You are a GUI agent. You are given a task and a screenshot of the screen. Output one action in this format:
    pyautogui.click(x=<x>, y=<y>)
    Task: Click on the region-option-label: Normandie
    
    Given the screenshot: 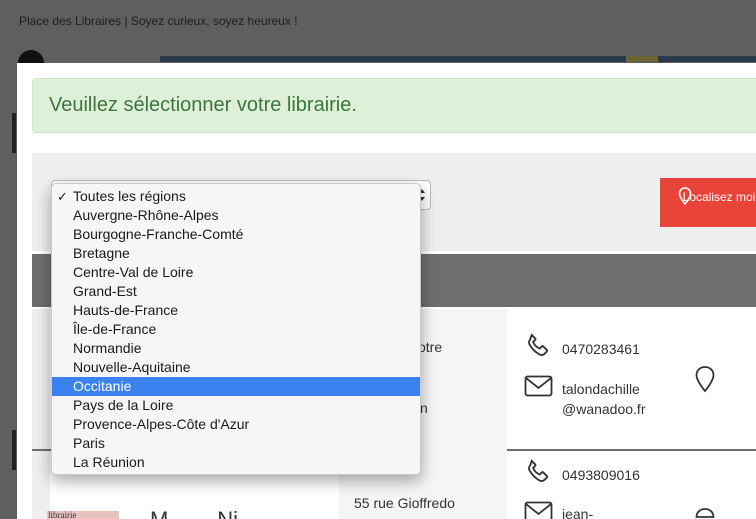 What is the action you would take?
    pyautogui.click(x=107, y=348)
    